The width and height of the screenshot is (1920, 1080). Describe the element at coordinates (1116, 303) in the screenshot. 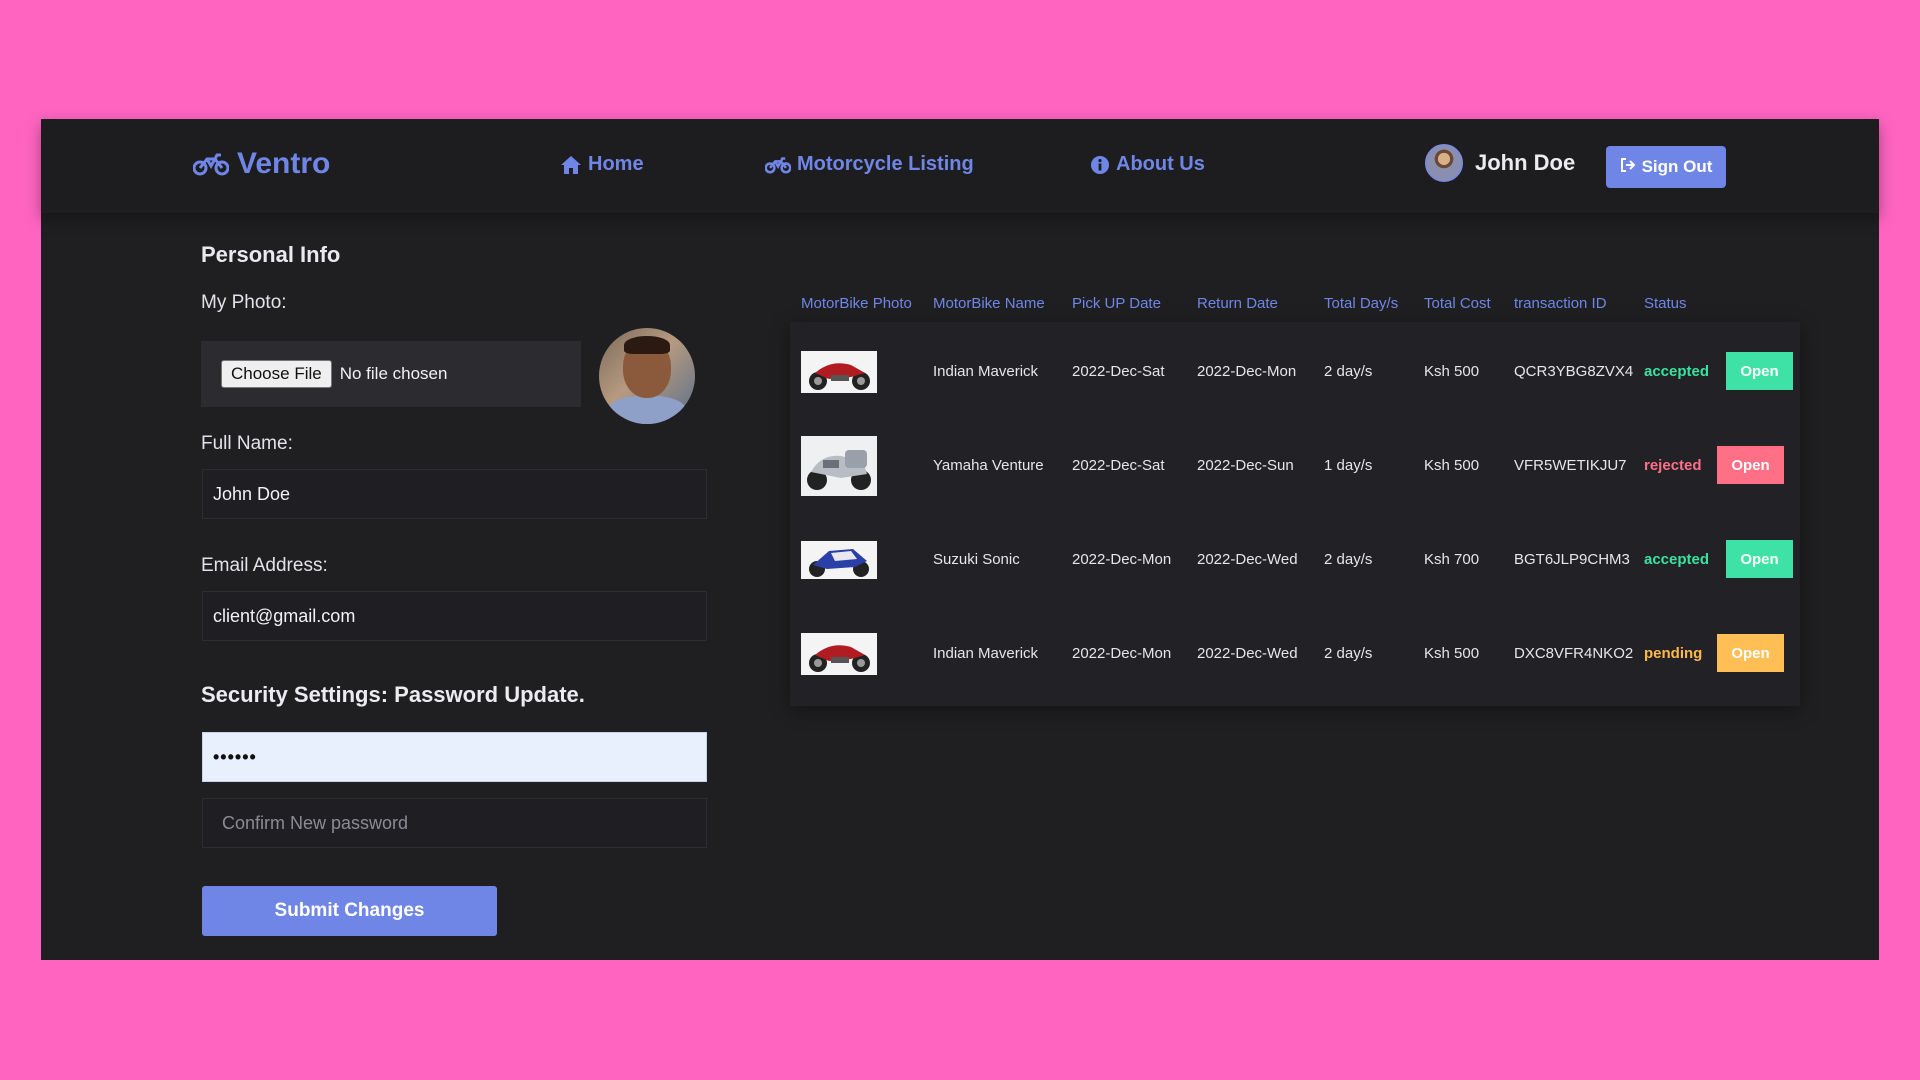

I see `header-pickup-date: Pick UP Date` at that location.